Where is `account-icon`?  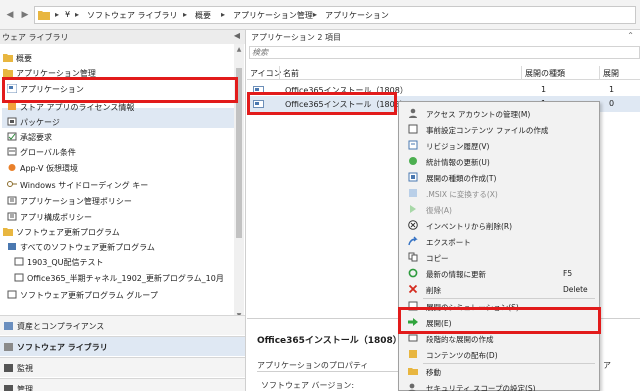
account-icon is located at coordinates (413, 113).